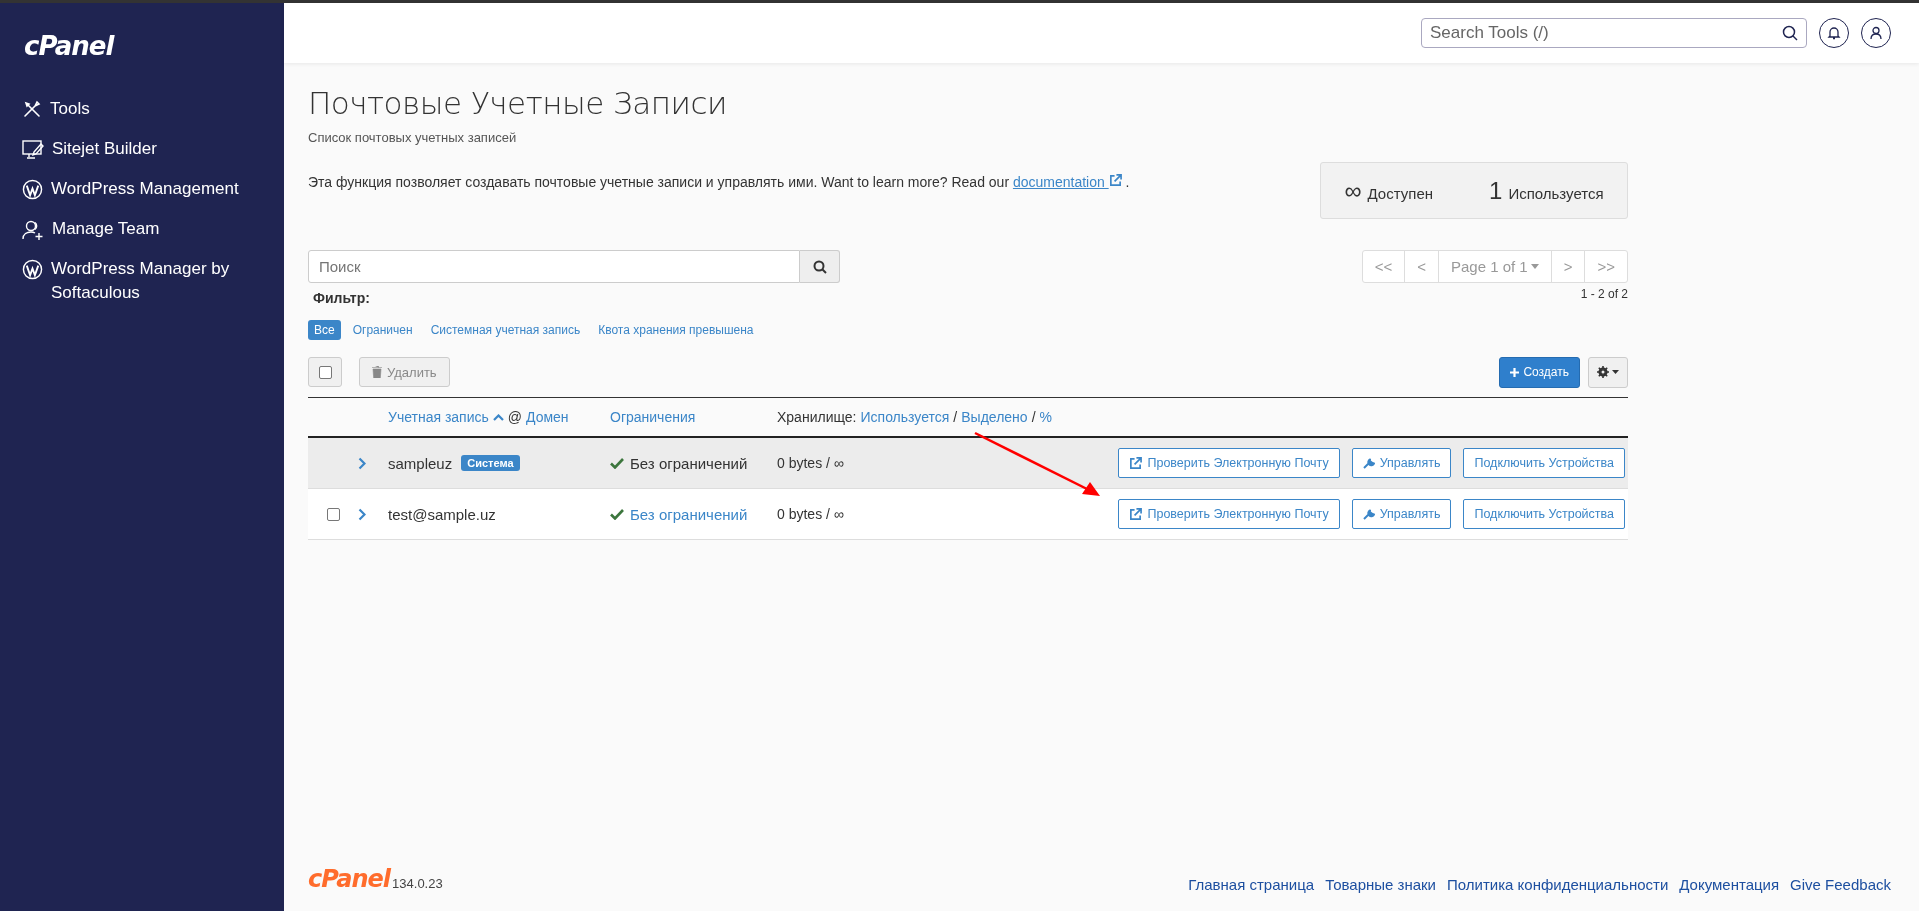 Image resolution: width=1919 pixels, height=911 pixels. I want to click on plus-icon, so click(1515, 372).